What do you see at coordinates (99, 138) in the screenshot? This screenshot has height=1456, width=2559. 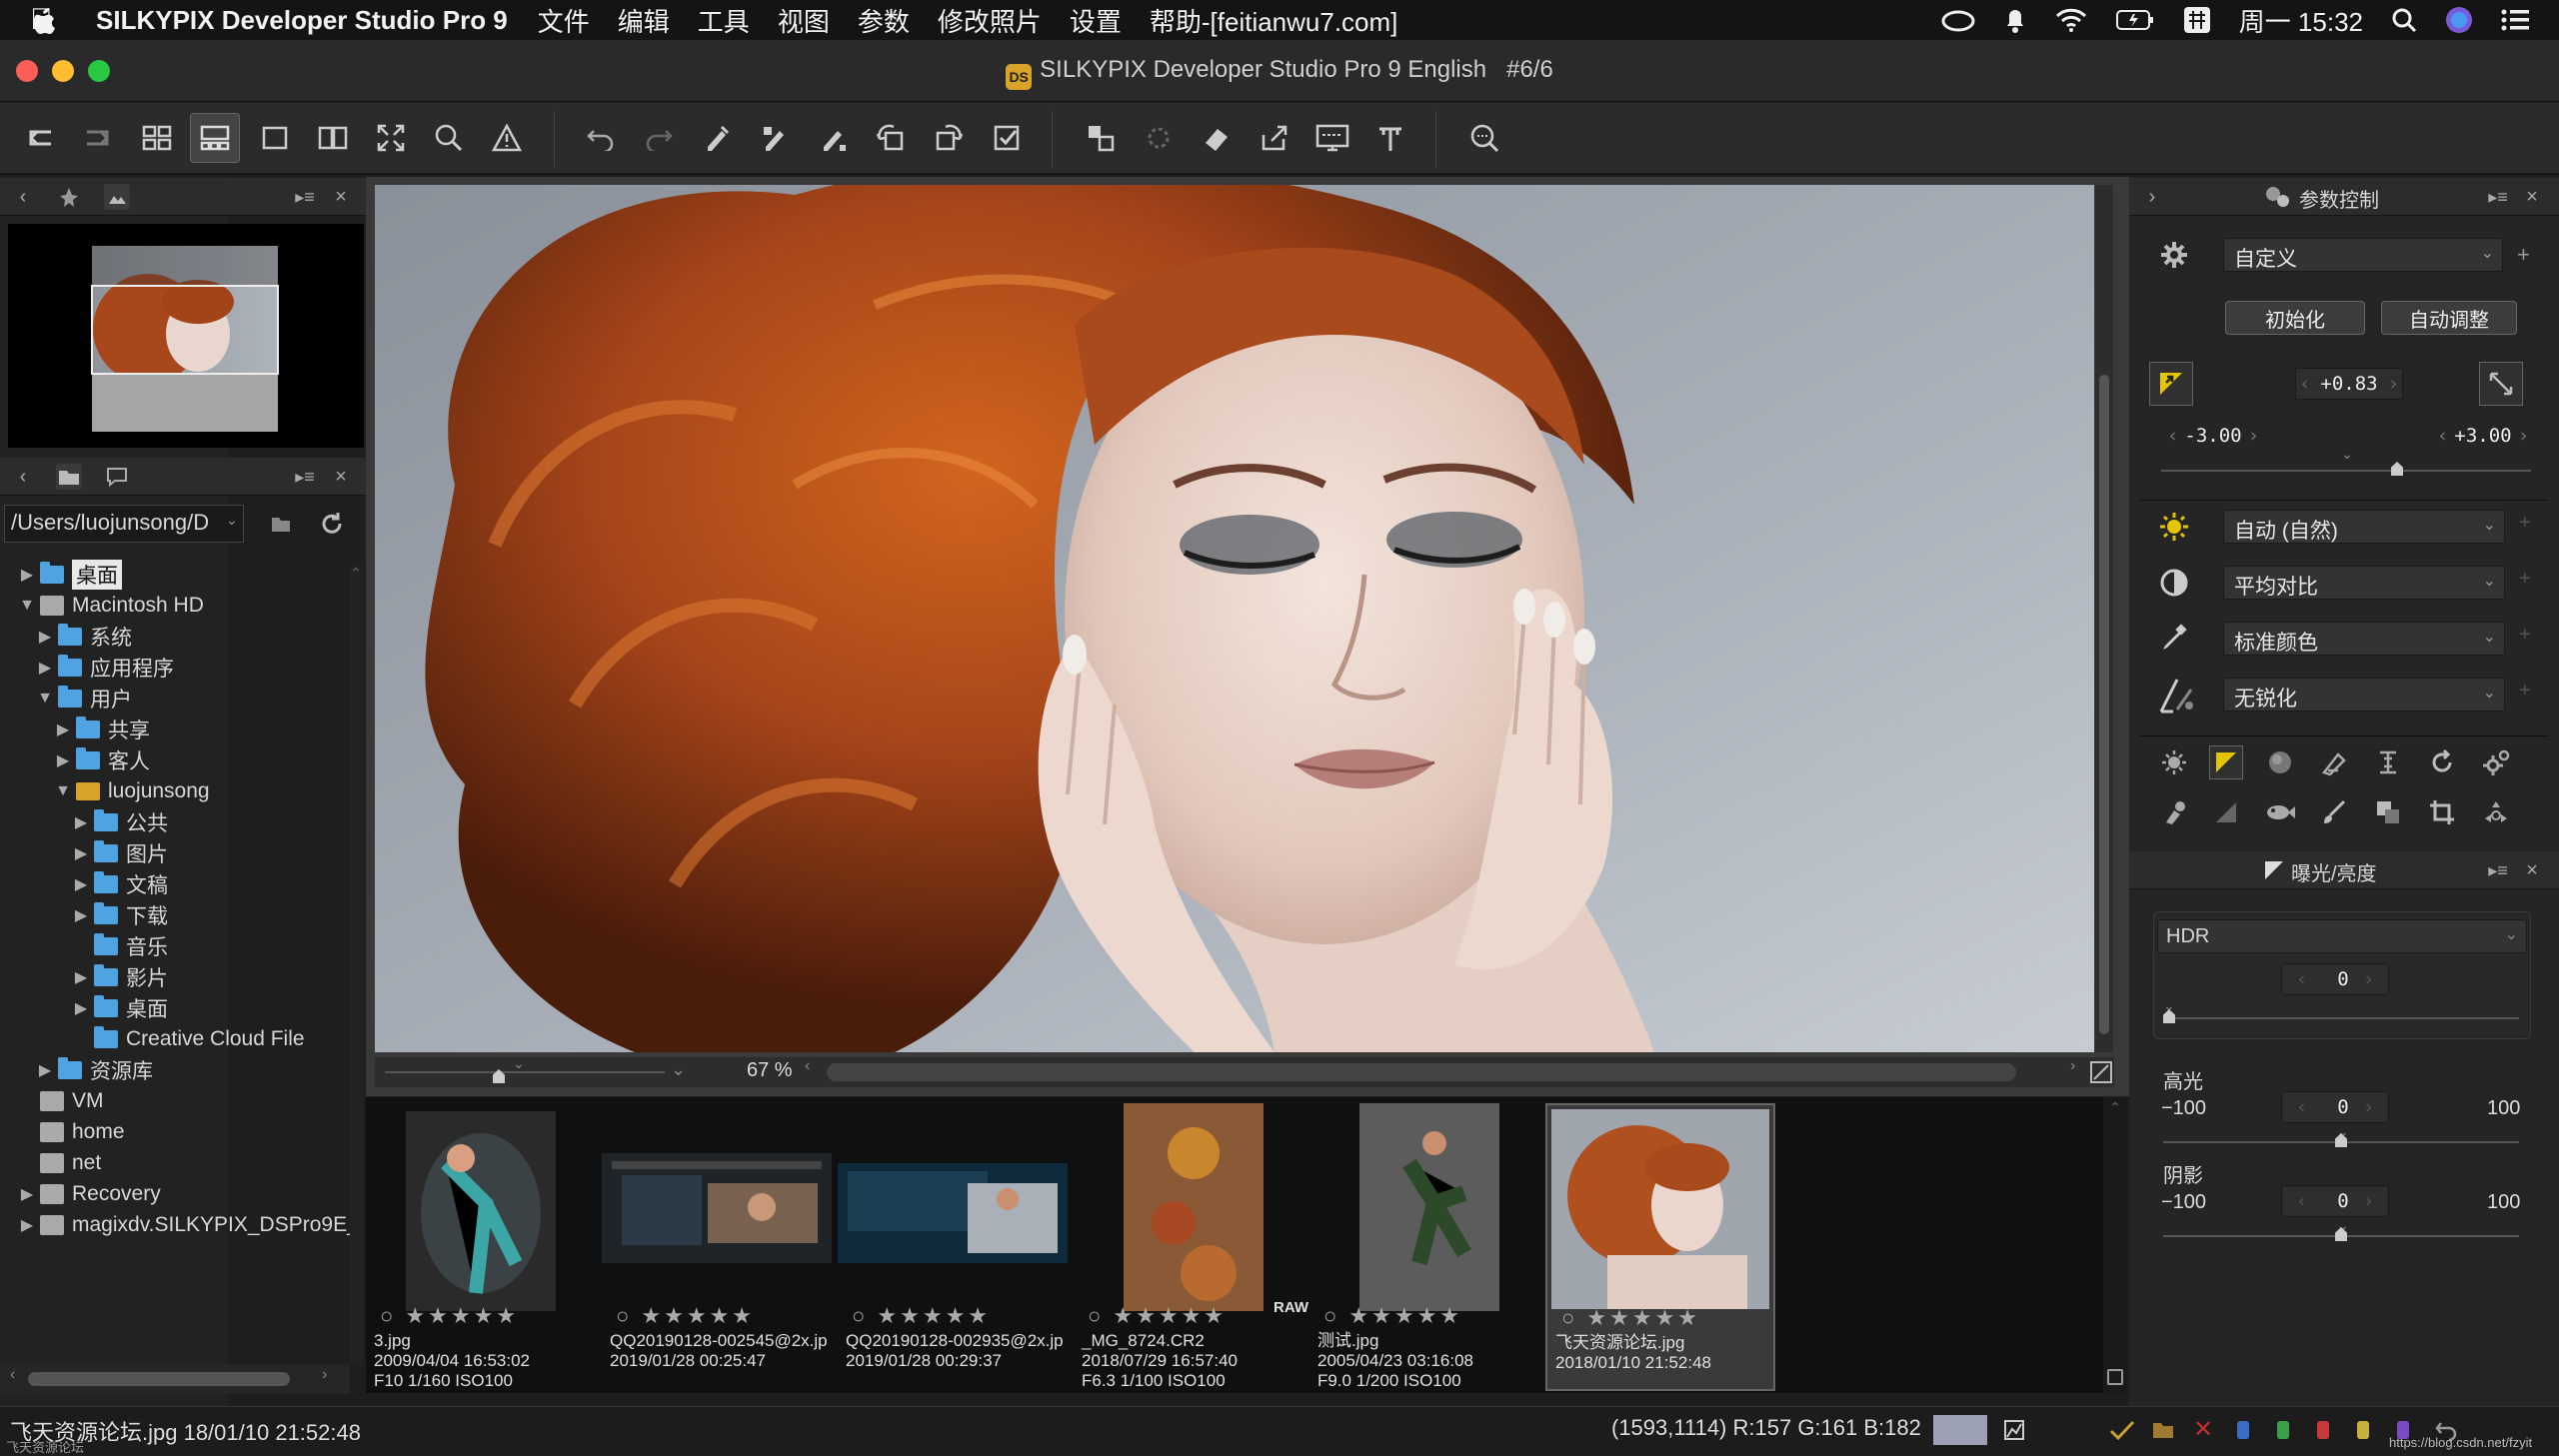 I see `forward-icon` at bounding box center [99, 138].